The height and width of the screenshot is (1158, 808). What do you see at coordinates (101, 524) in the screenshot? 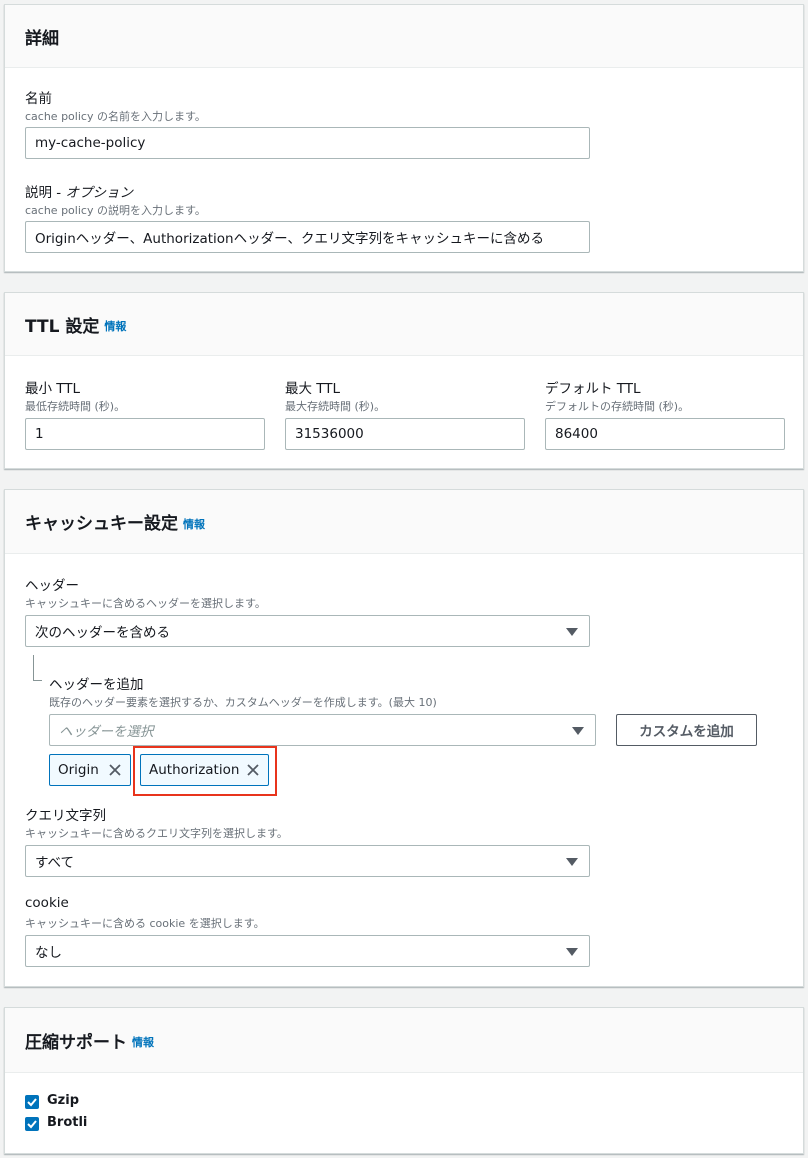
I see `cache-key-title: キャッシュキー設定` at bounding box center [101, 524].